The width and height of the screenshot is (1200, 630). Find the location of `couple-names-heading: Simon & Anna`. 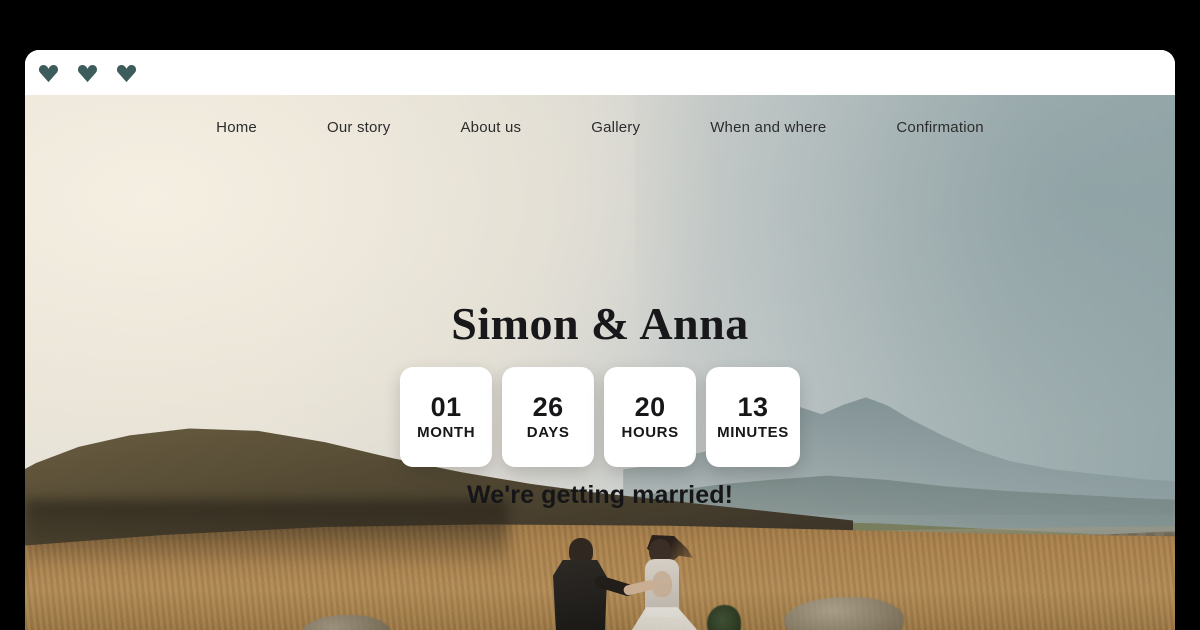

couple-names-heading: Simon & Anna is located at coordinates (600, 323).